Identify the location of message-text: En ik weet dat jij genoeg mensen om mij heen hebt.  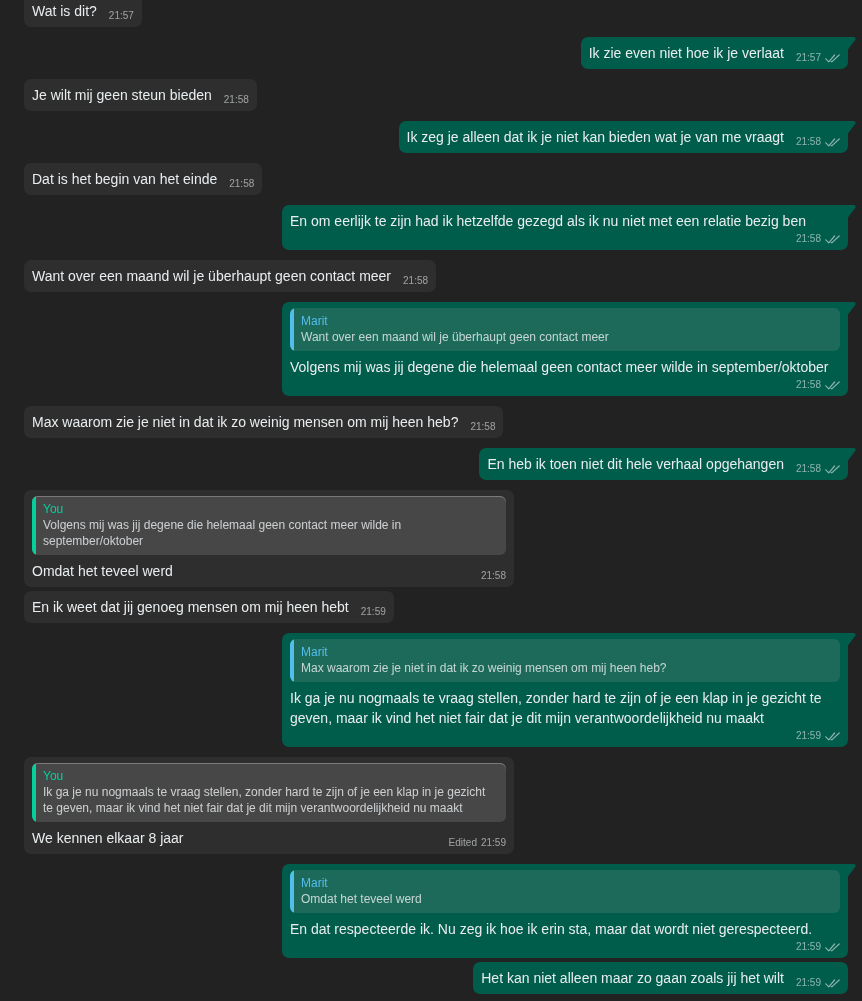
(190, 607).